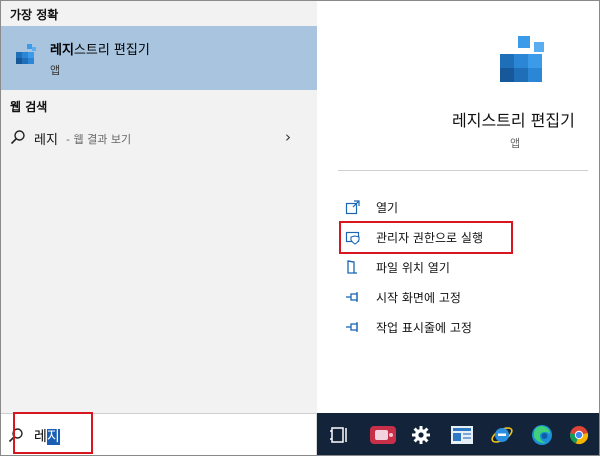  What do you see at coordinates (465, 267) in the screenshot?
I see `open-file-location-action: 파일 위치 열기` at bounding box center [465, 267].